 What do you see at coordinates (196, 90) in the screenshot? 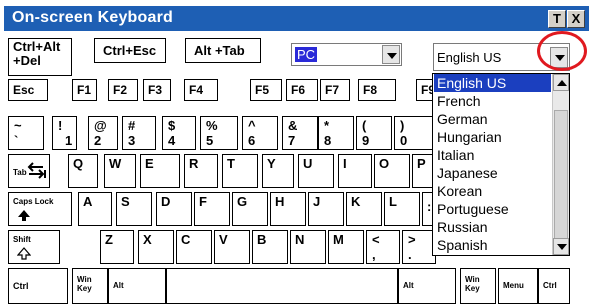
I see `key-label: F4` at bounding box center [196, 90].